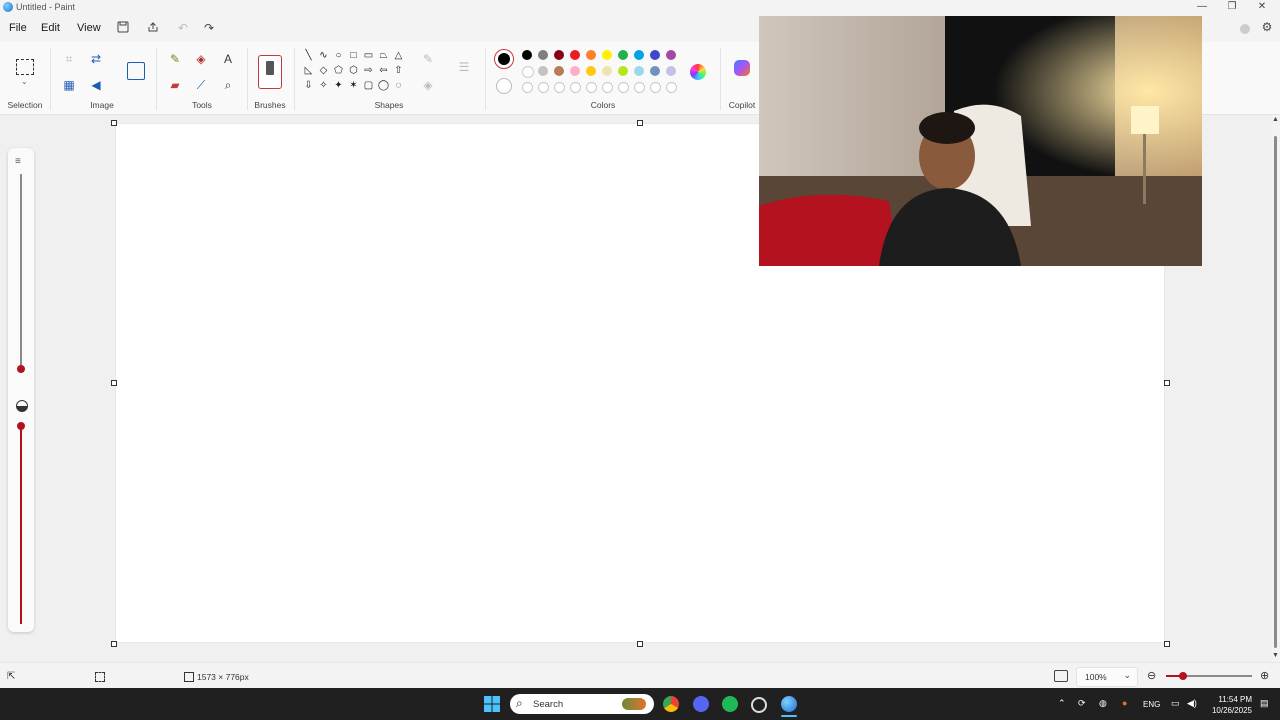 The width and height of the screenshot is (1280, 720). I want to click on share-icon, so click(153, 29).